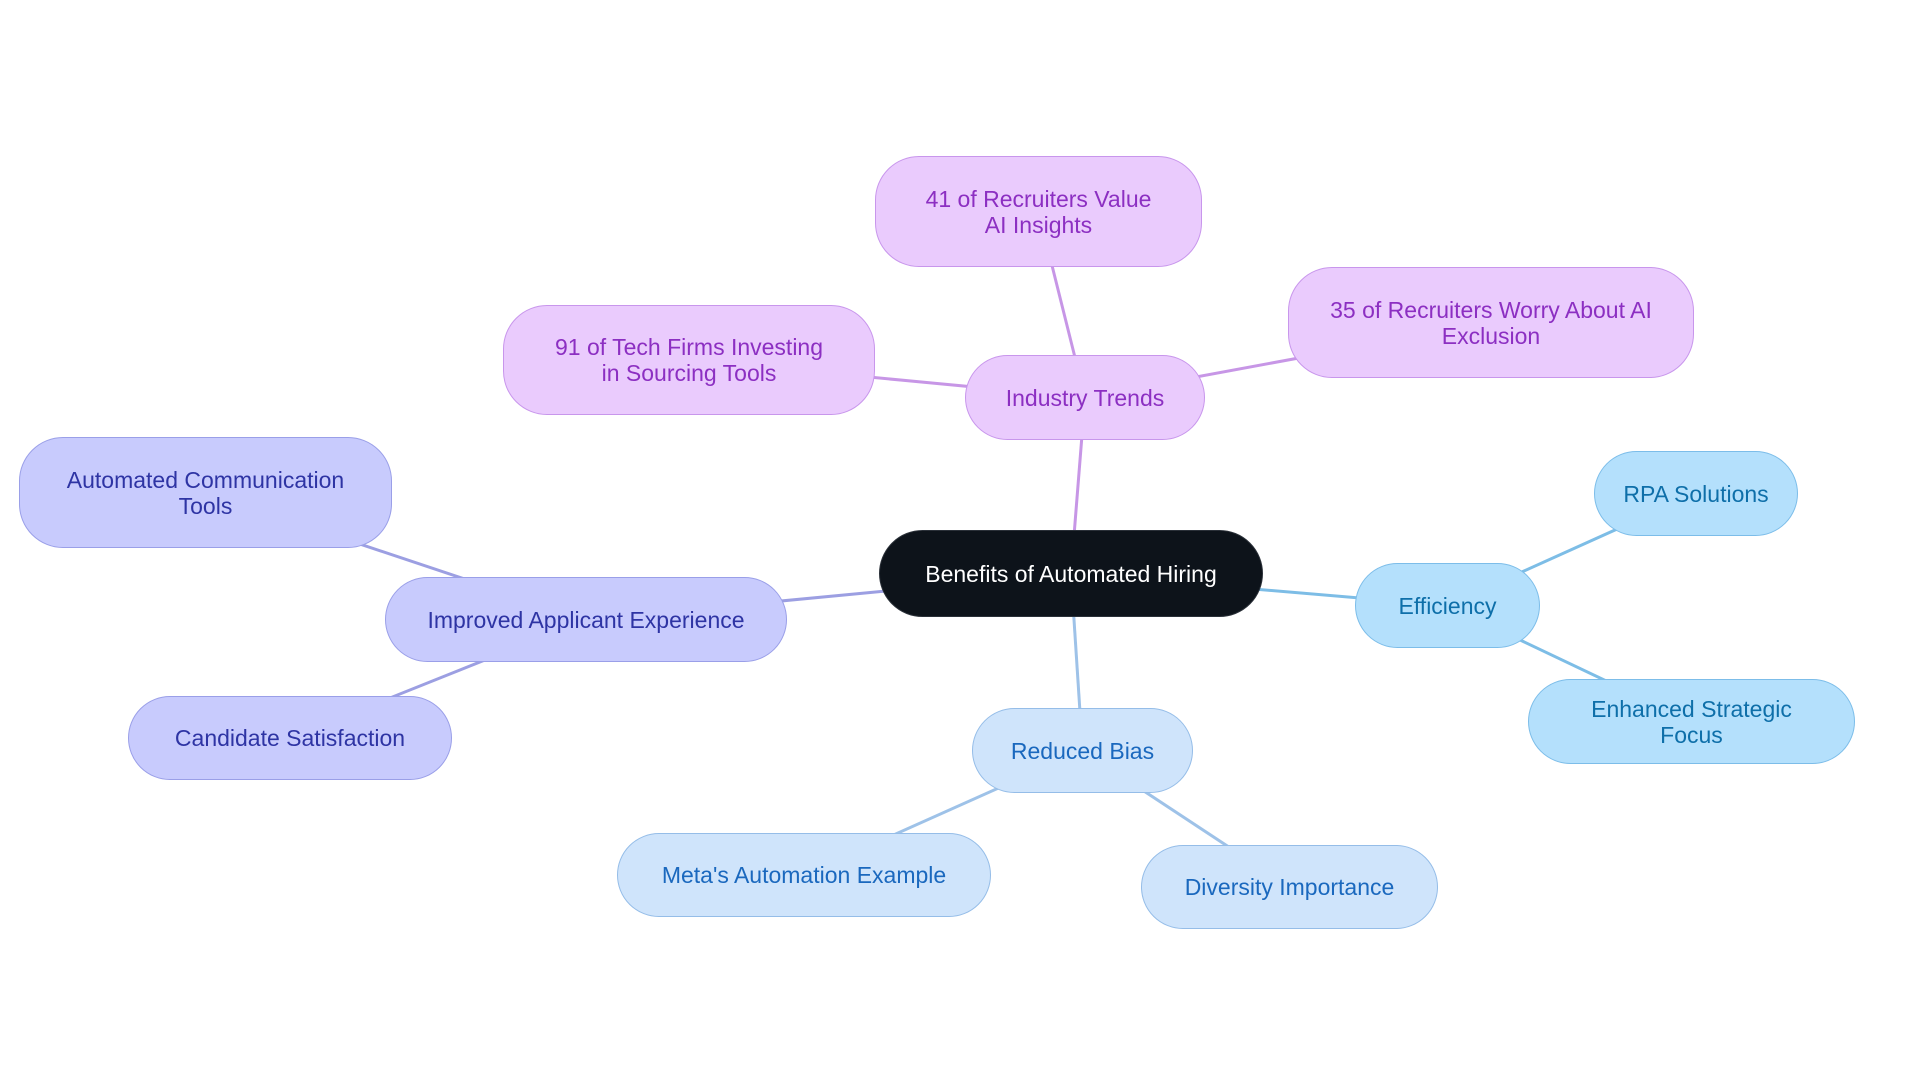 This screenshot has width=1920, height=1083. I want to click on reduced-bias-label: Reduced Bias, so click(1082, 750).